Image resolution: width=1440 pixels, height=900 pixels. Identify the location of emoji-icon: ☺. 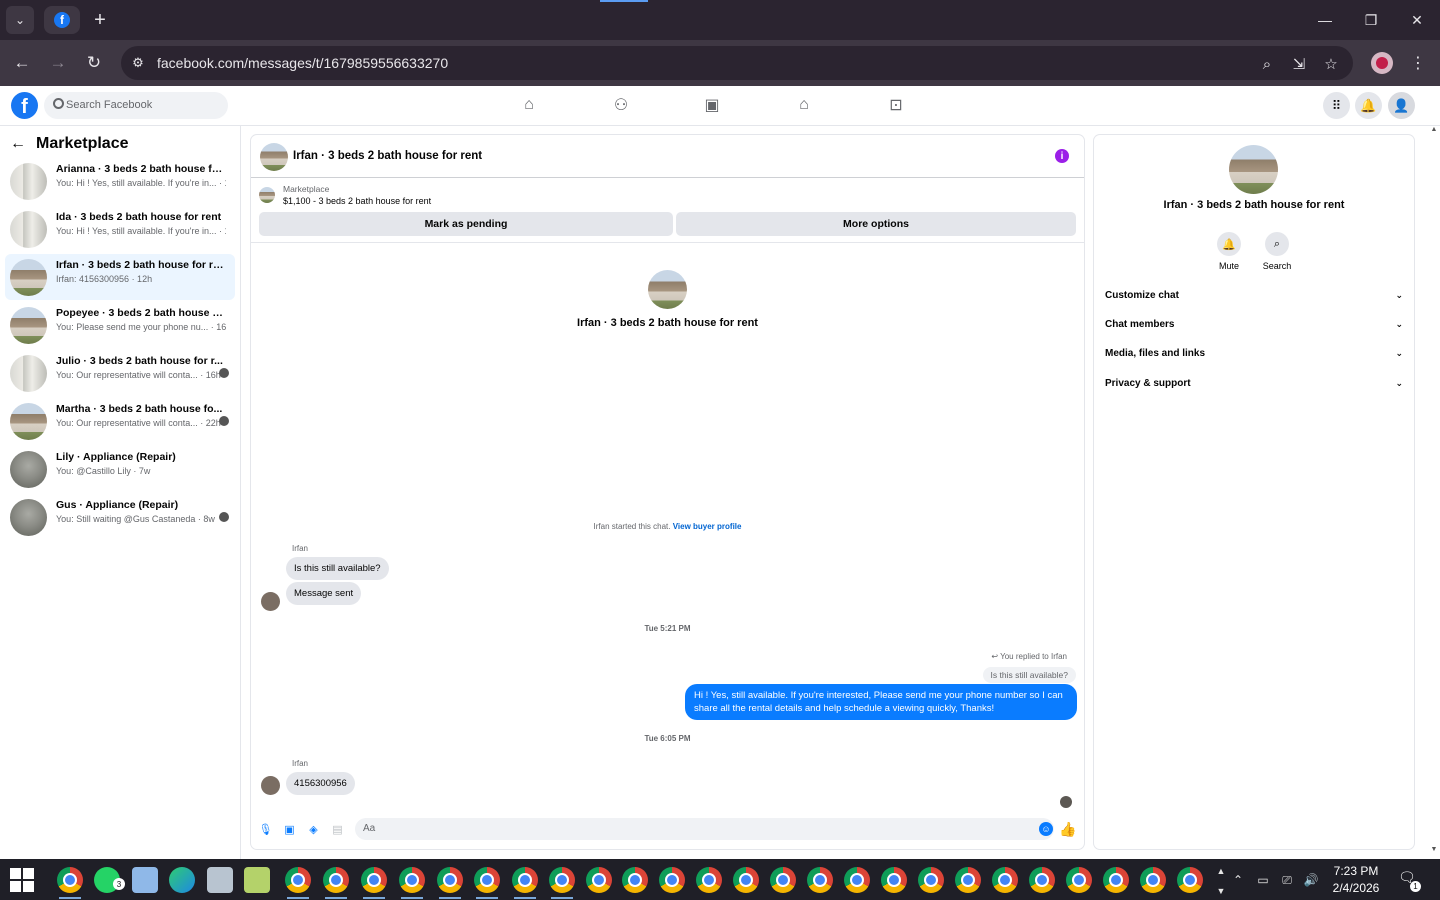
(1046, 829).